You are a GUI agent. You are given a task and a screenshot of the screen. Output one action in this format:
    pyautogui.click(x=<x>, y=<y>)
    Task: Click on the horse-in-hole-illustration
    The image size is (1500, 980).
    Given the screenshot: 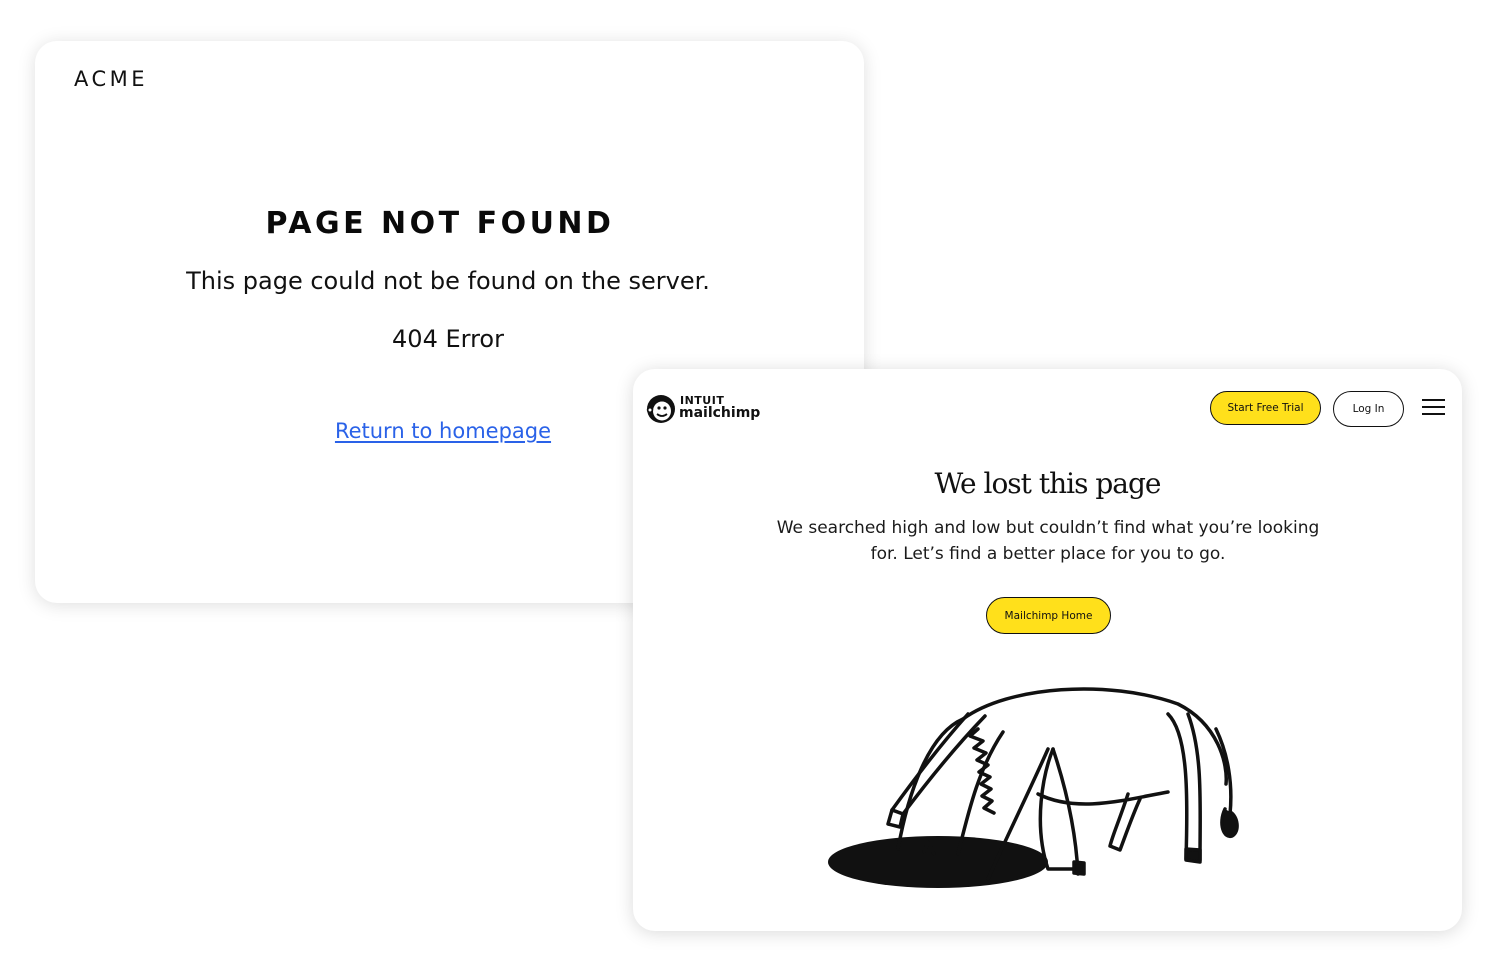 What is the action you would take?
    pyautogui.click(x=1033, y=787)
    